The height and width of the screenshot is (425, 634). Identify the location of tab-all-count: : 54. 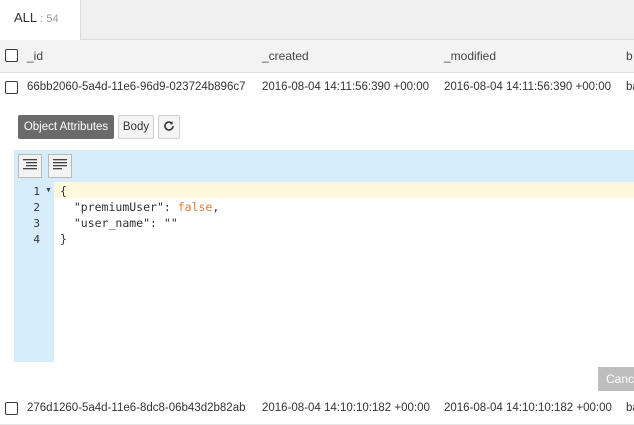
(49, 19).